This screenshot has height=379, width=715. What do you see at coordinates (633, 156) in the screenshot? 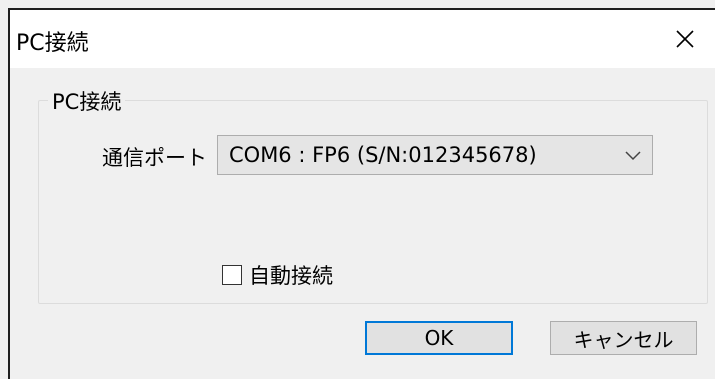
I see `chevron-down-icon` at bounding box center [633, 156].